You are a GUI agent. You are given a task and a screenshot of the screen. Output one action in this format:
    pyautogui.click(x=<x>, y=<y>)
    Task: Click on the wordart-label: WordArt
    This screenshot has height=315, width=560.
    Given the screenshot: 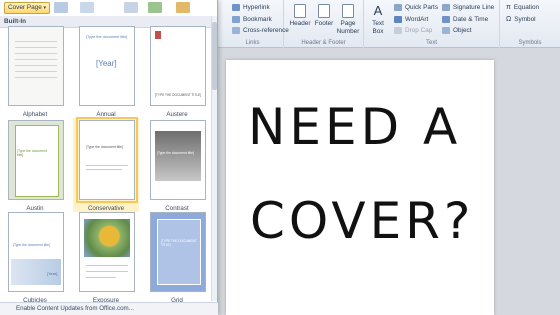 What is the action you would take?
    pyautogui.click(x=417, y=19)
    